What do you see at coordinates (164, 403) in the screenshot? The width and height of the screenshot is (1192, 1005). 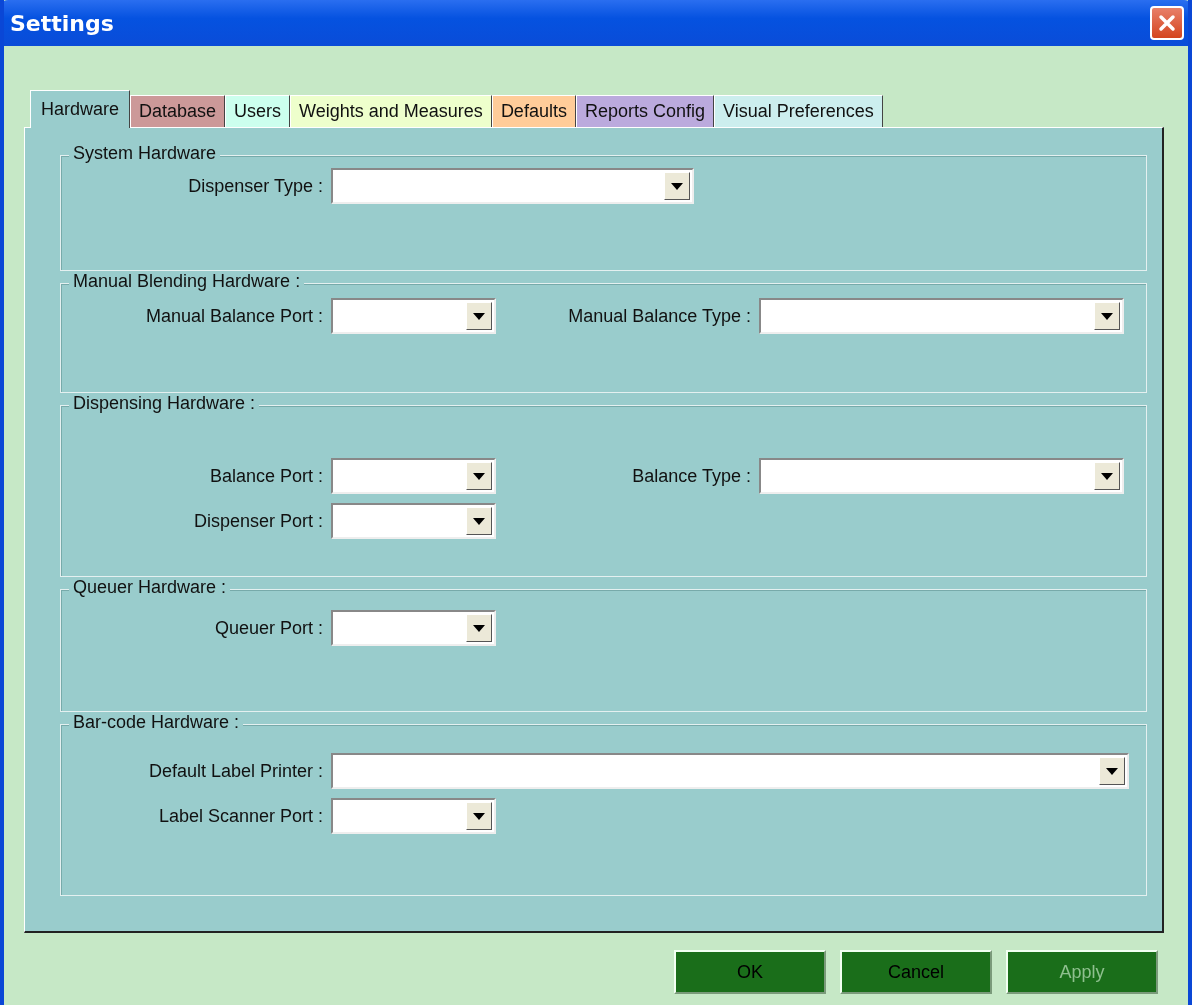 I see `group-title: Dispensing Hardware :` at bounding box center [164, 403].